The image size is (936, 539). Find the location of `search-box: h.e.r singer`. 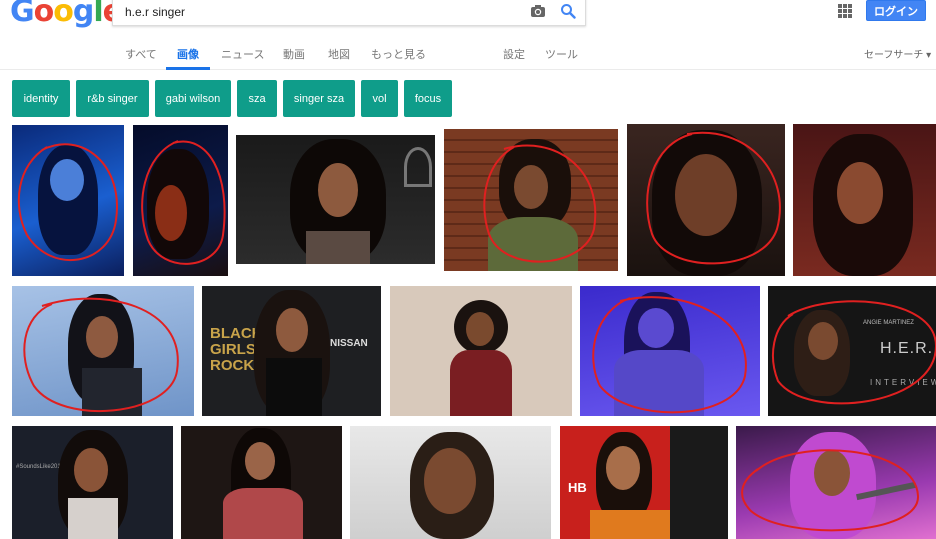

search-box: h.e.r singer is located at coordinates (349, 13).